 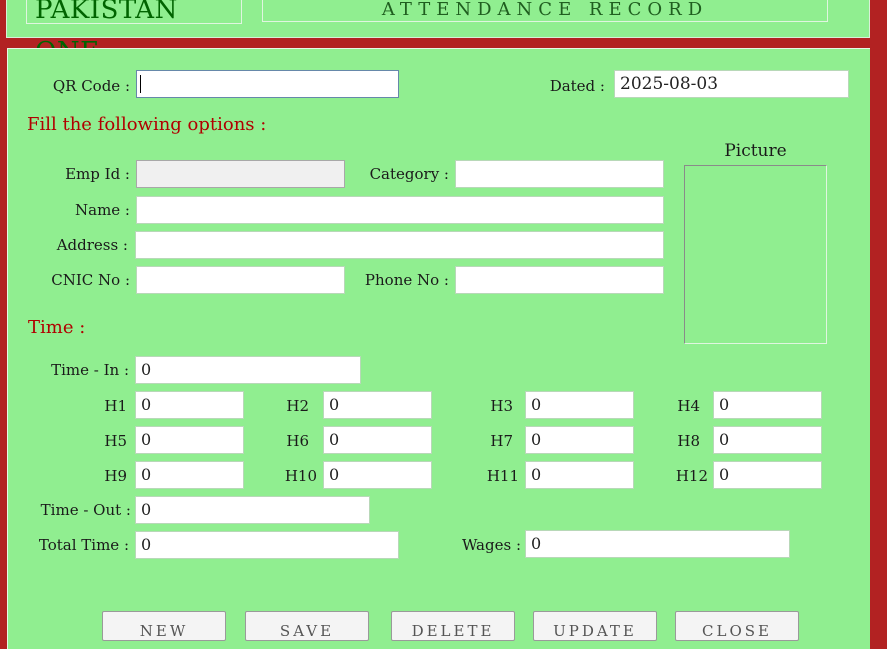 What do you see at coordinates (737, 626) in the screenshot?
I see `close-button: CLOSE` at bounding box center [737, 626].